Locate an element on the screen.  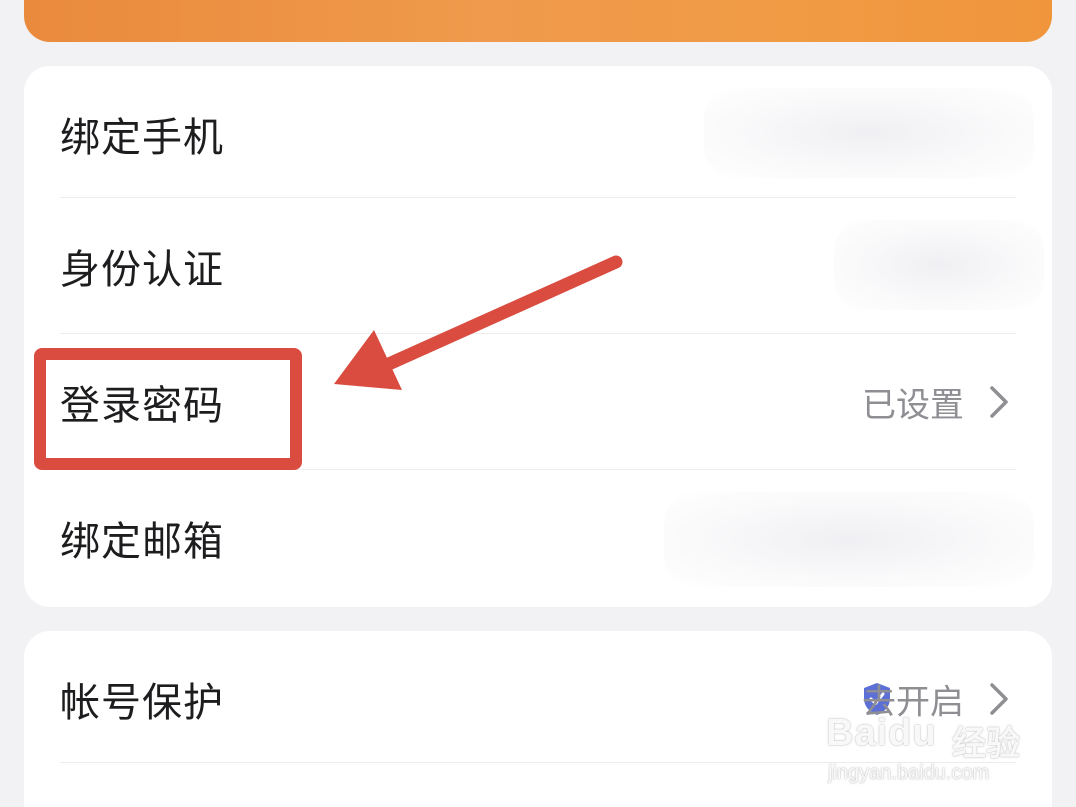
top-banner is located at coordinates (538, 21).